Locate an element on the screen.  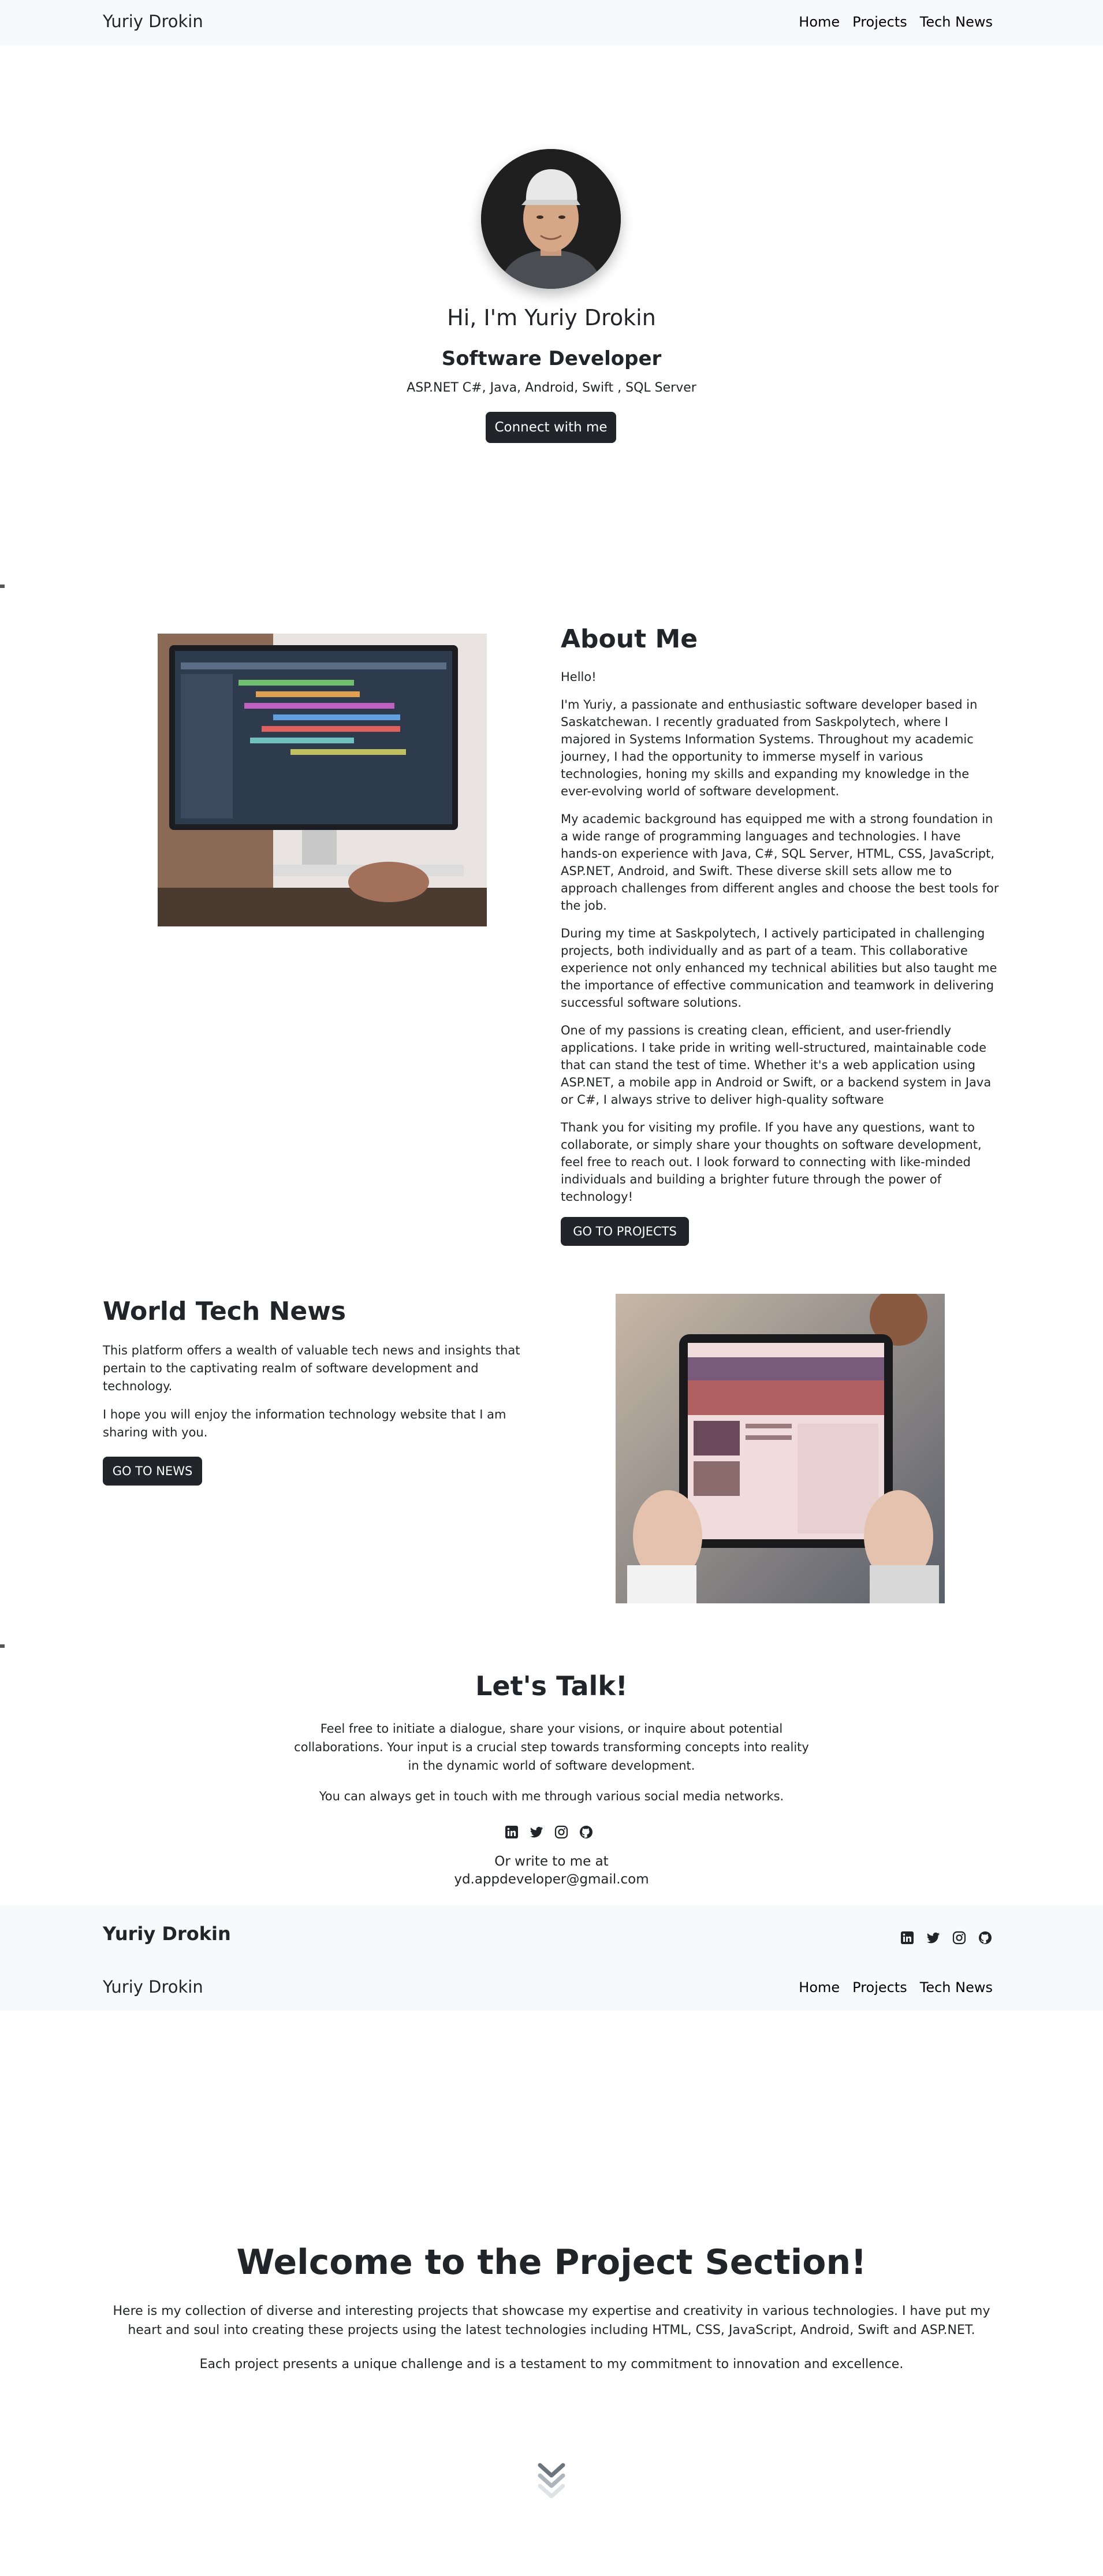
scroll-down-icon is located at coordinates (551, 2482).